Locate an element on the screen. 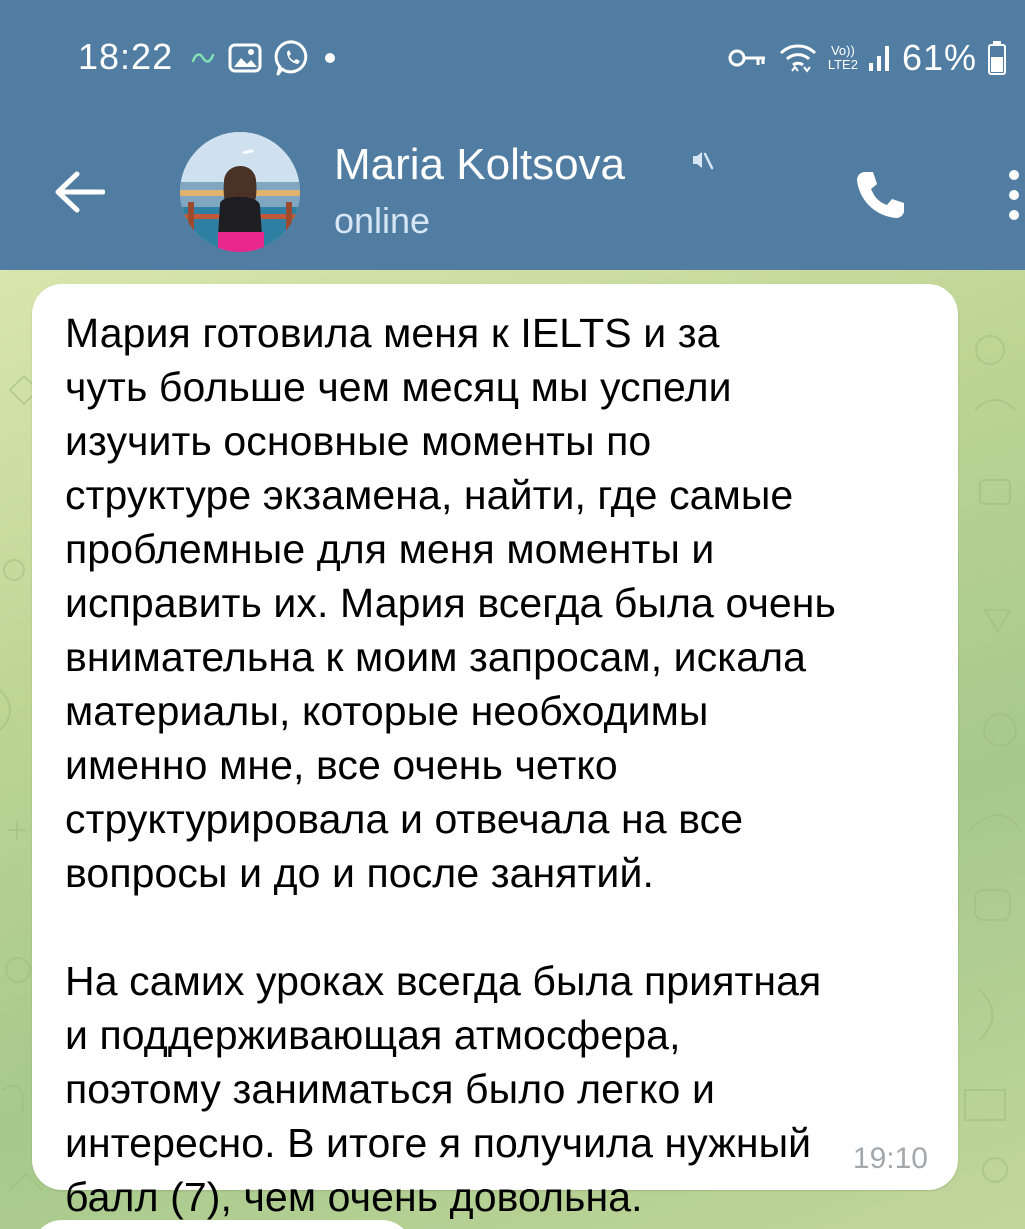 The width and height of the screenshot is (1025, 1229). back-arrow-icon is located at coordinates (79, 192).